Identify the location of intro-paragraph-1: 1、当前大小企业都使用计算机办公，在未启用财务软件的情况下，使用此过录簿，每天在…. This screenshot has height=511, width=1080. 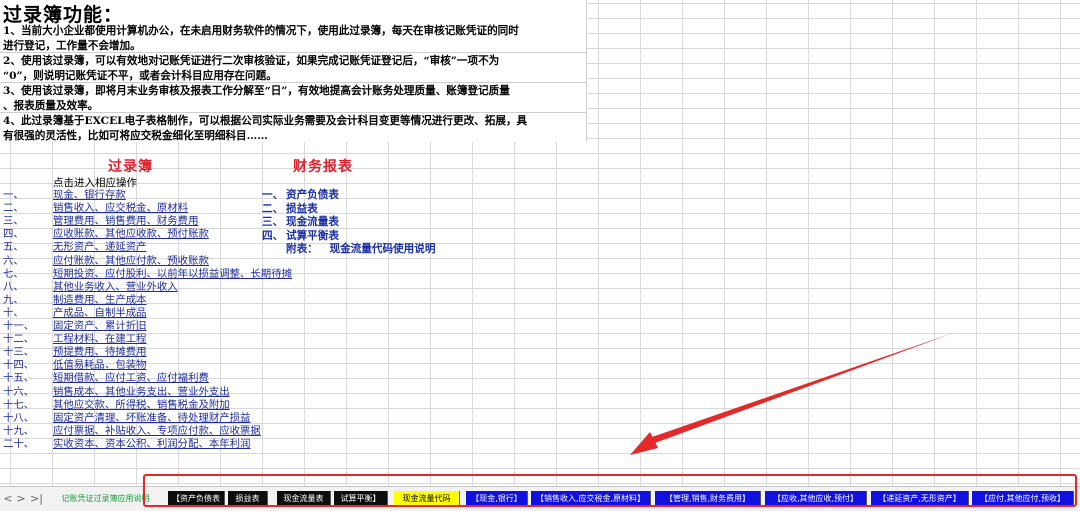
(261, 38).